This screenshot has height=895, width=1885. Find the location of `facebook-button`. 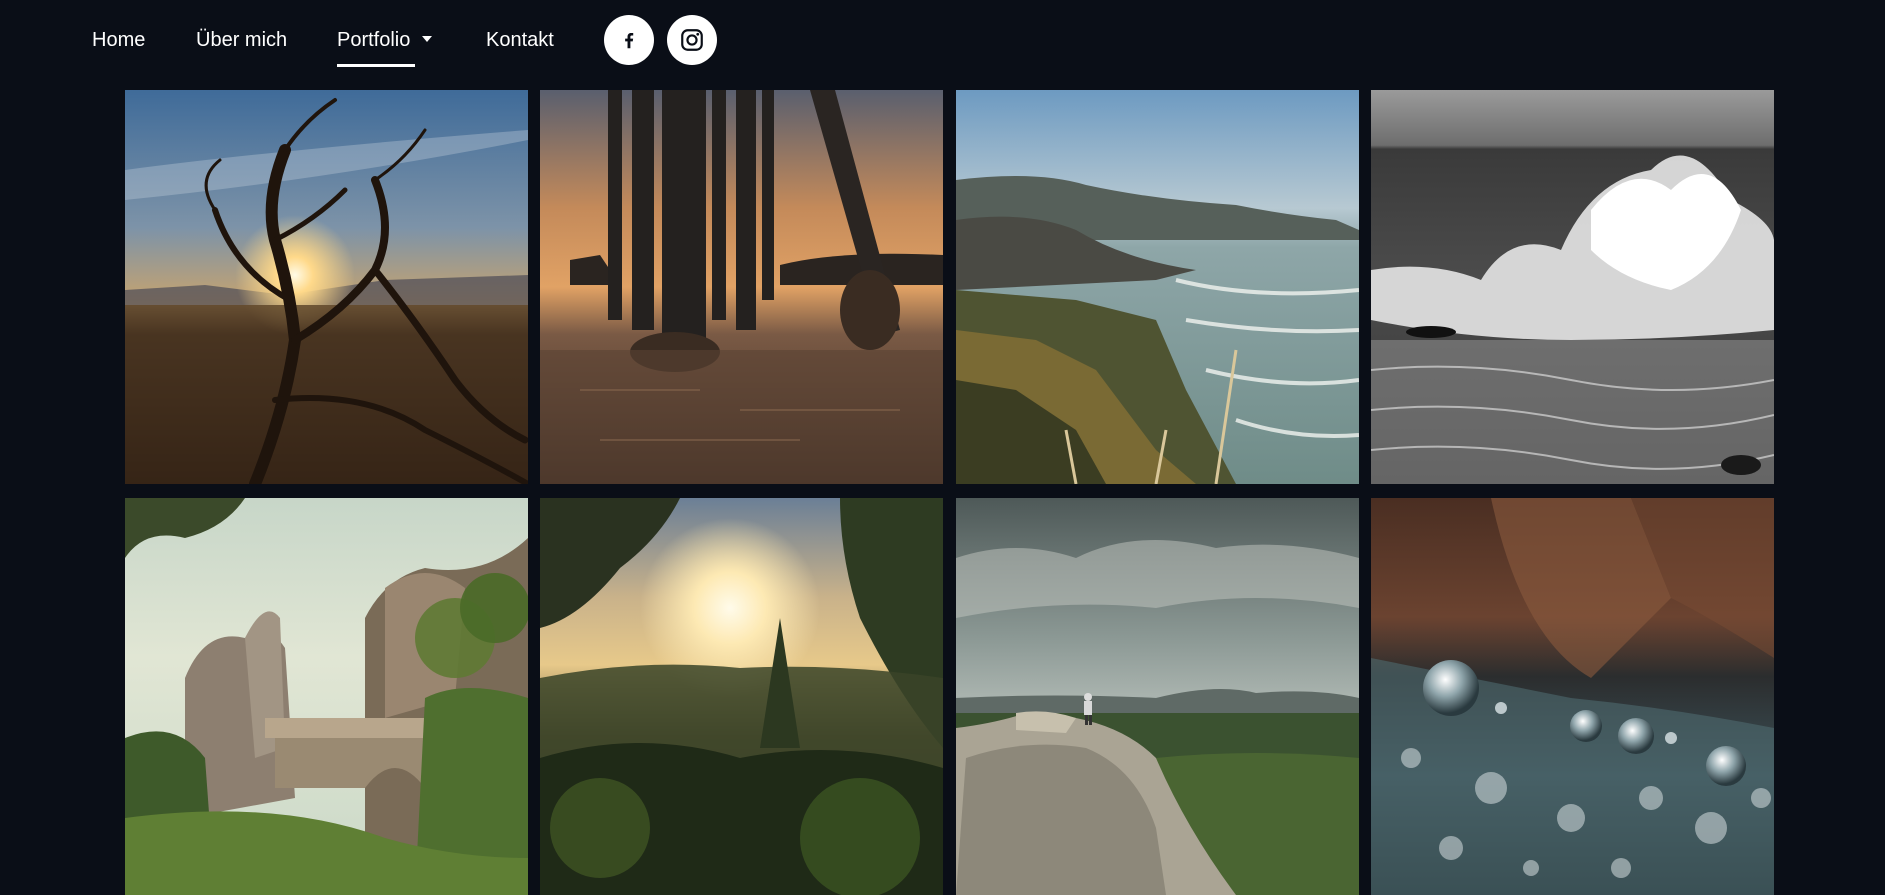

facebook-button is located at coordinates (629, 40).